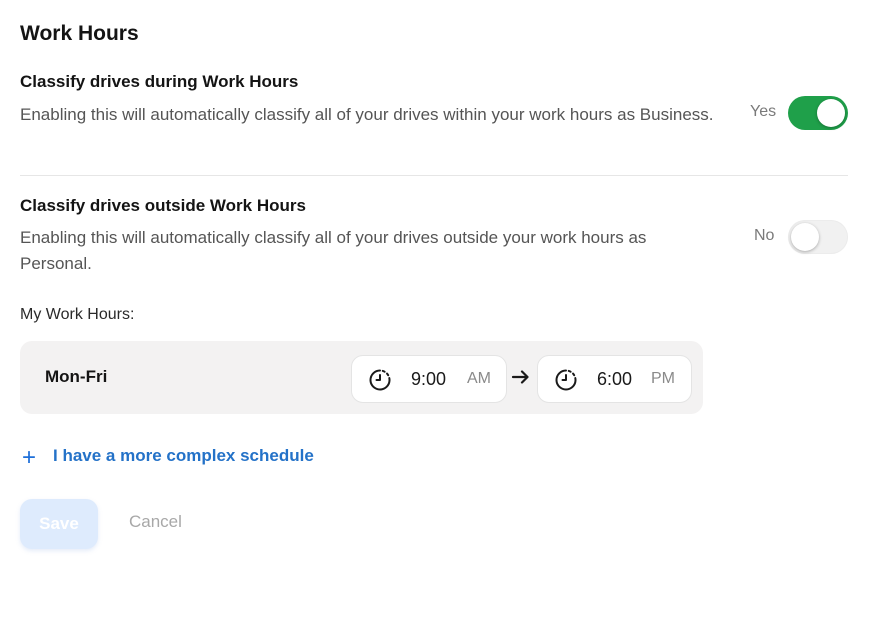 Image resolution: width=871 pixels, height=627 pixels. What do you see at coordinates (763, 111) in the screenshot?
I see `during-toggle-state: Yes` at bounding box center [763, 111].